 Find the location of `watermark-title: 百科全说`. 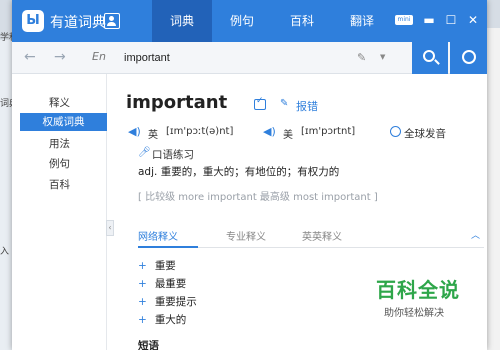

watermark-title: 百科全说 is located at coordinates (418, 290).